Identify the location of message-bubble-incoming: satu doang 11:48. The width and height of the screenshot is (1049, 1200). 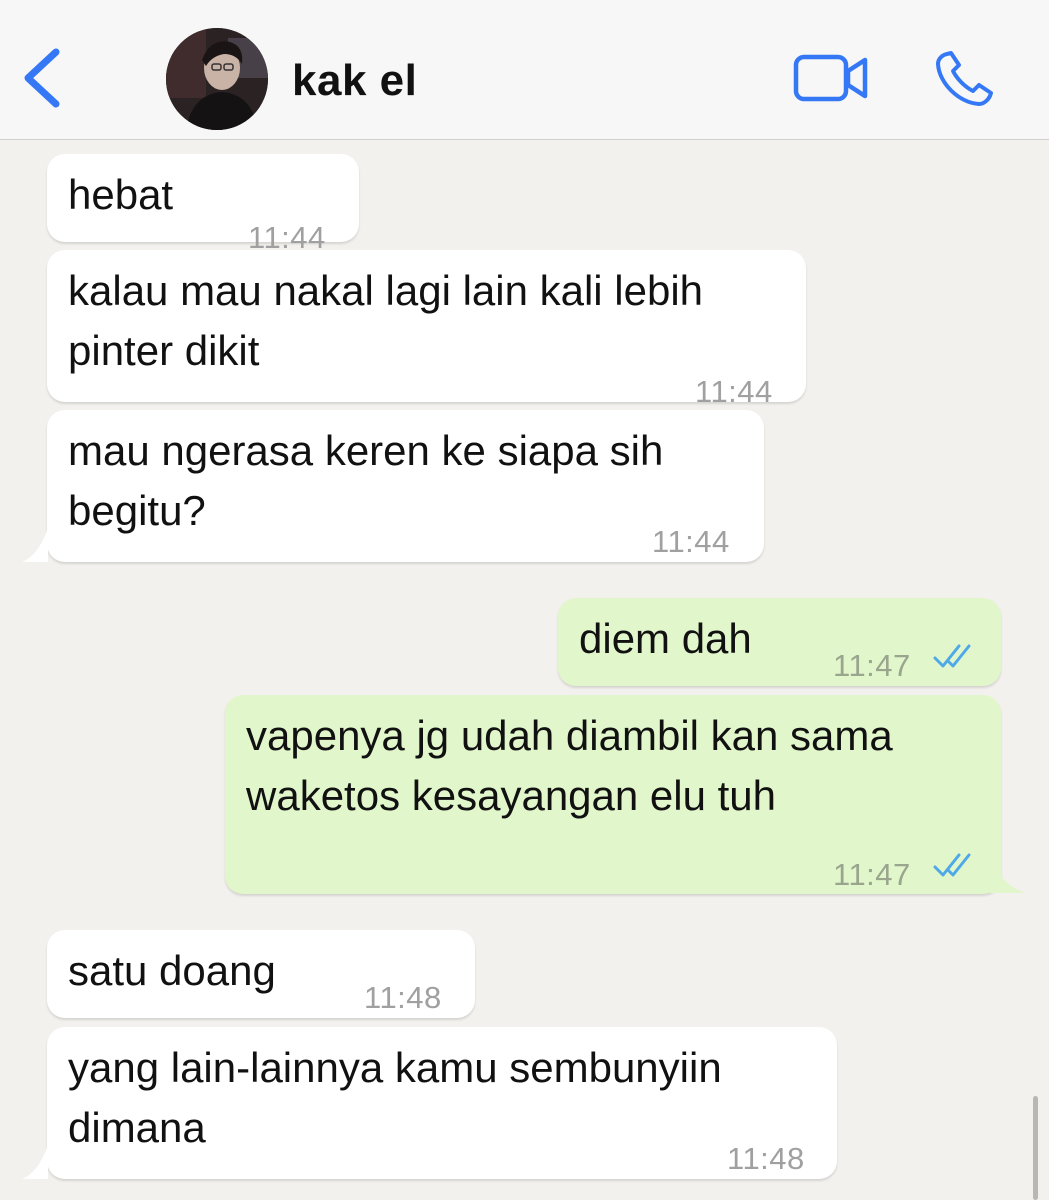
(261, 974).